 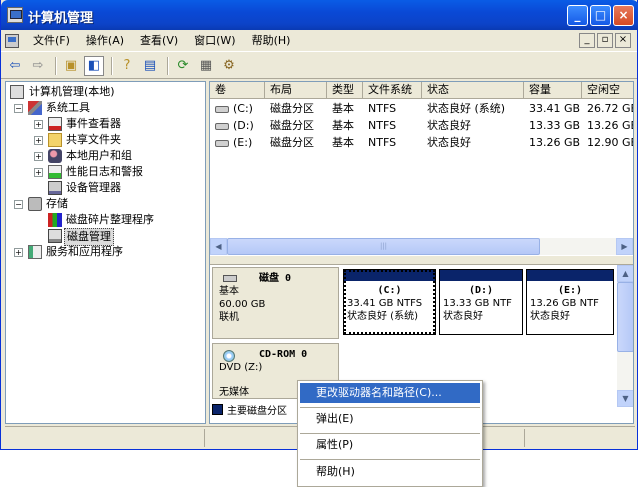 What do you see at coordinates (625, 398) in the screenshot?
I see `scroll-down-icon: ▼` at bounding box center [625, 398].